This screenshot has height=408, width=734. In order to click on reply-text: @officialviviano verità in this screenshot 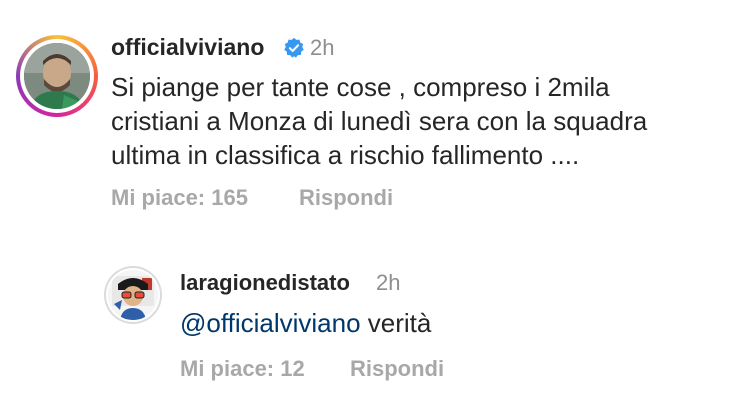, I will do `click(305, 323)`.